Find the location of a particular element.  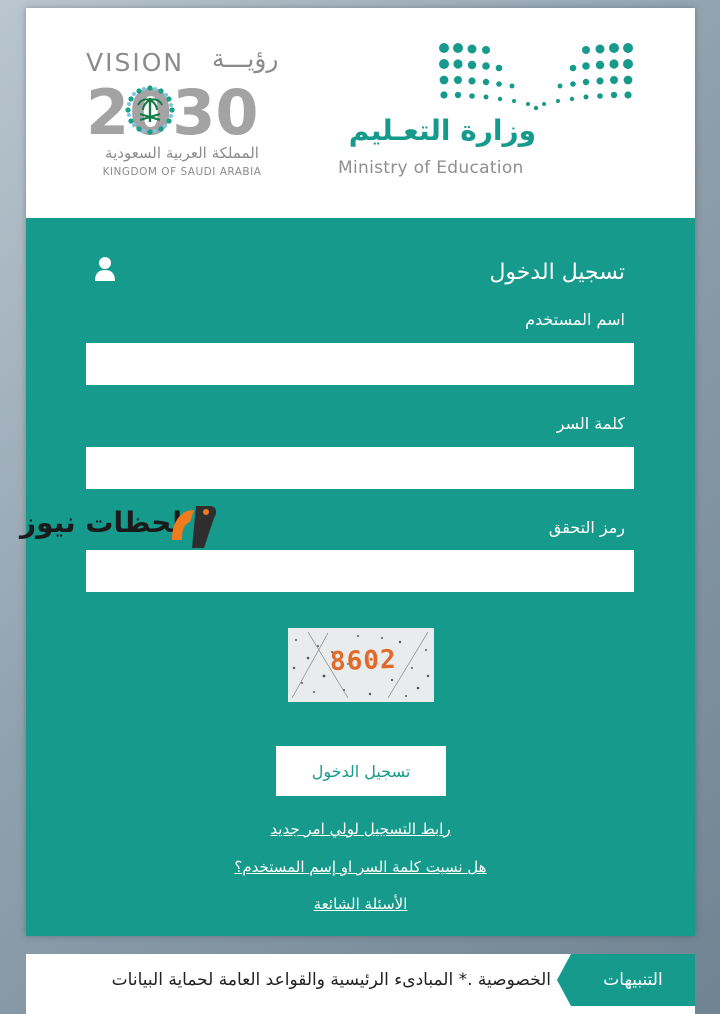

ministry-arabic-name: وزارة التعـليم is located at coordinates (442, 130).